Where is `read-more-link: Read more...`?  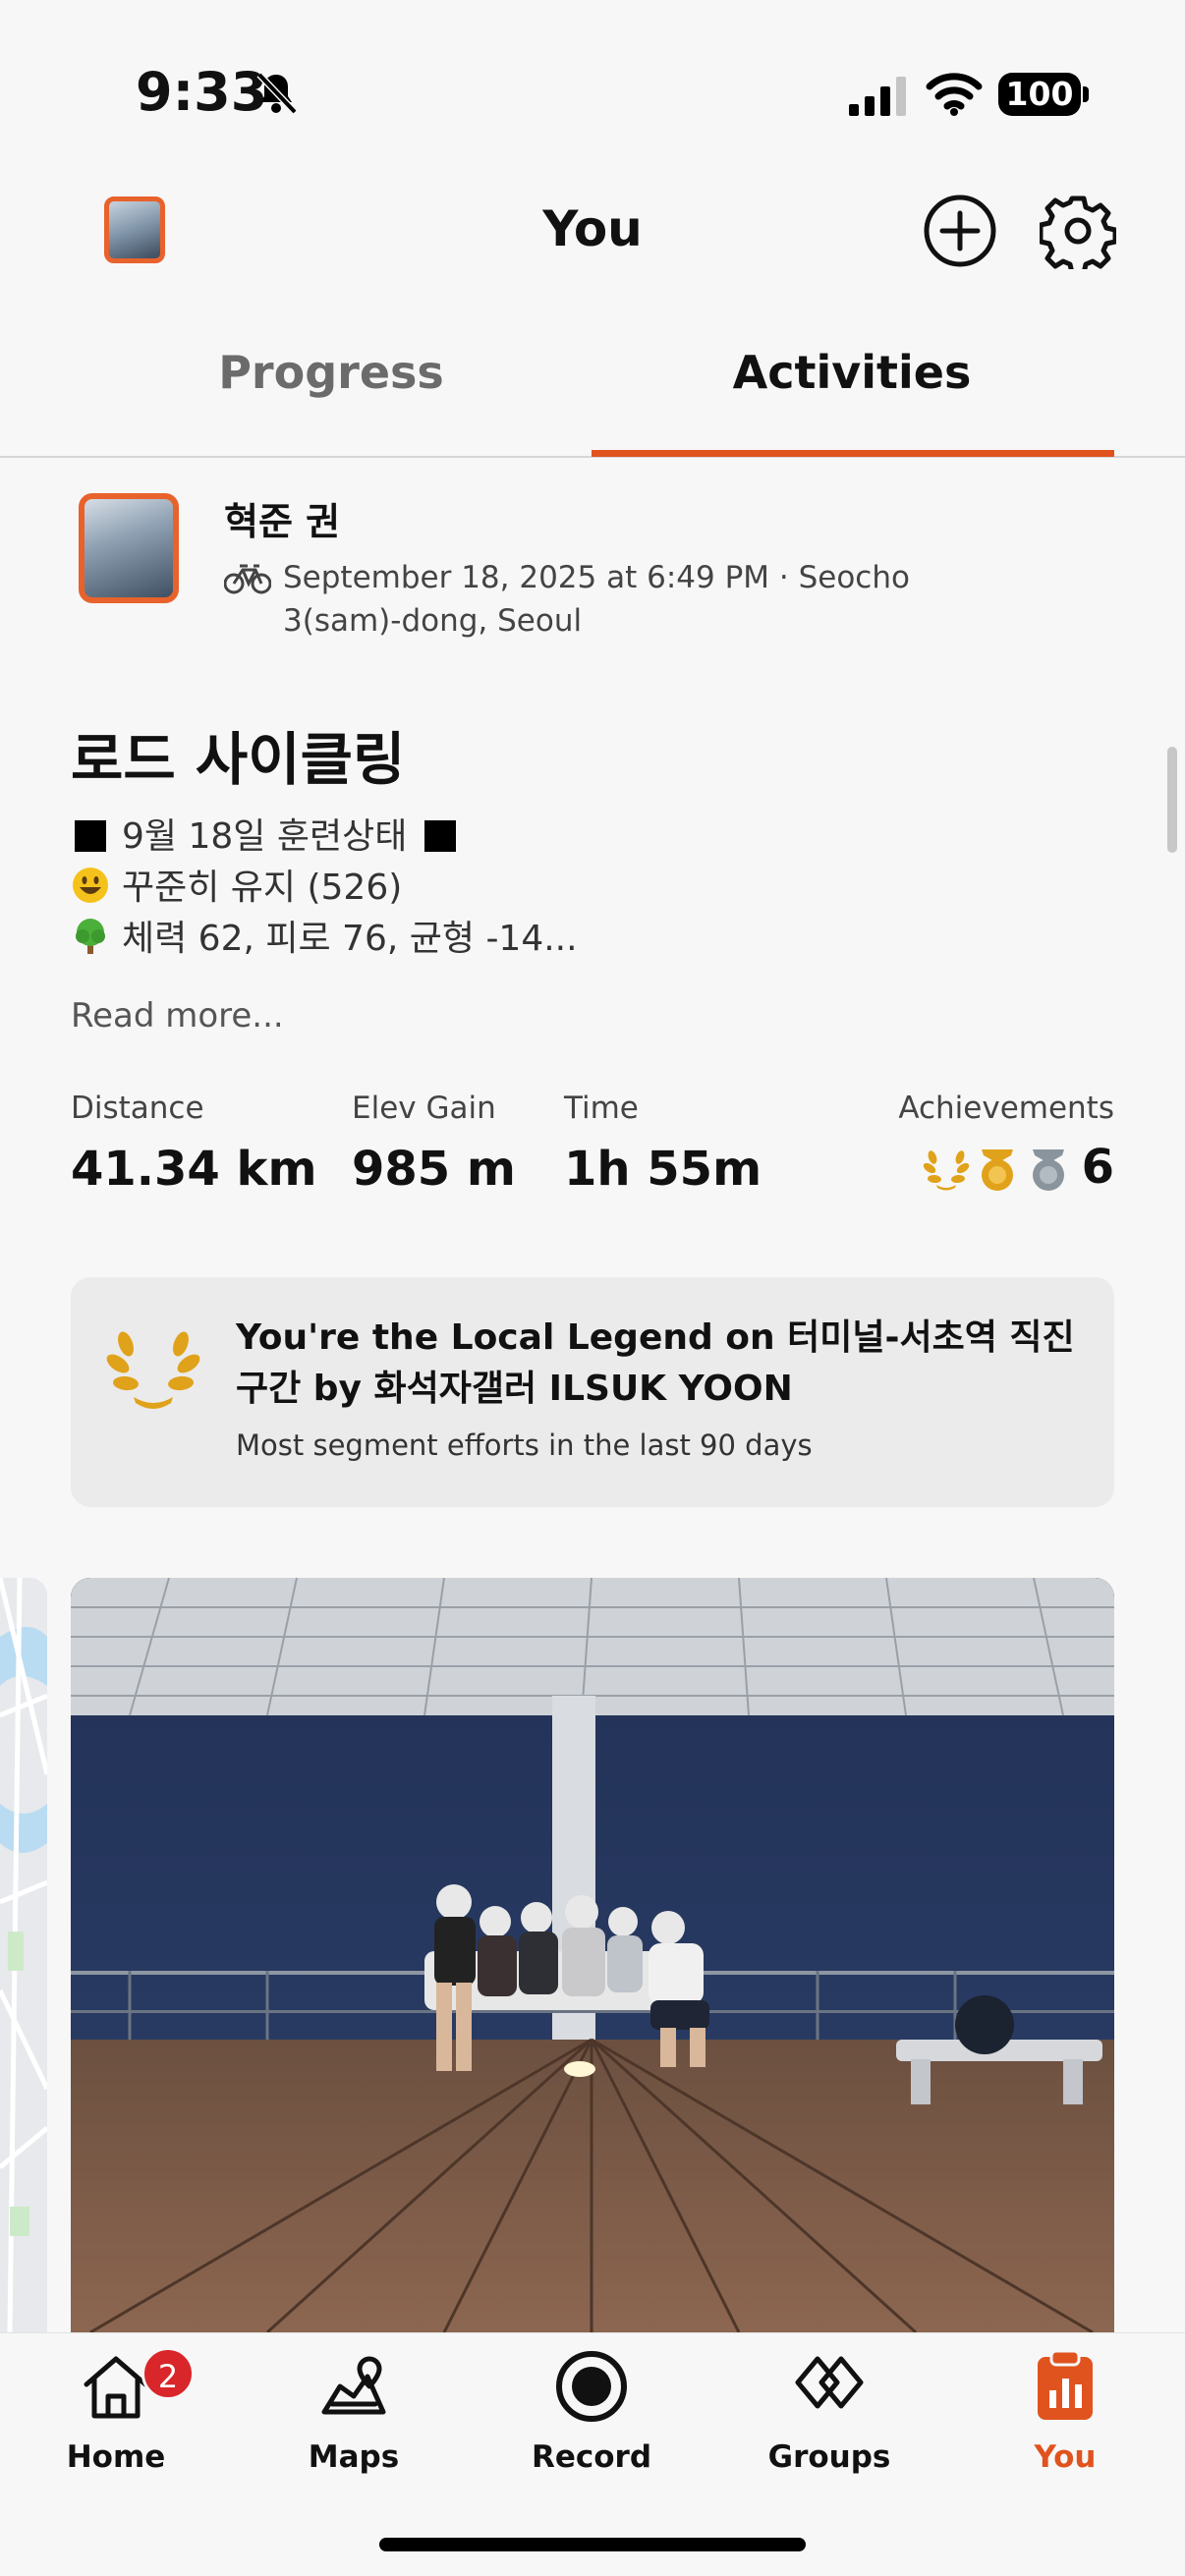 read-more-link: Read more... is located at coordinates (178, 1016).